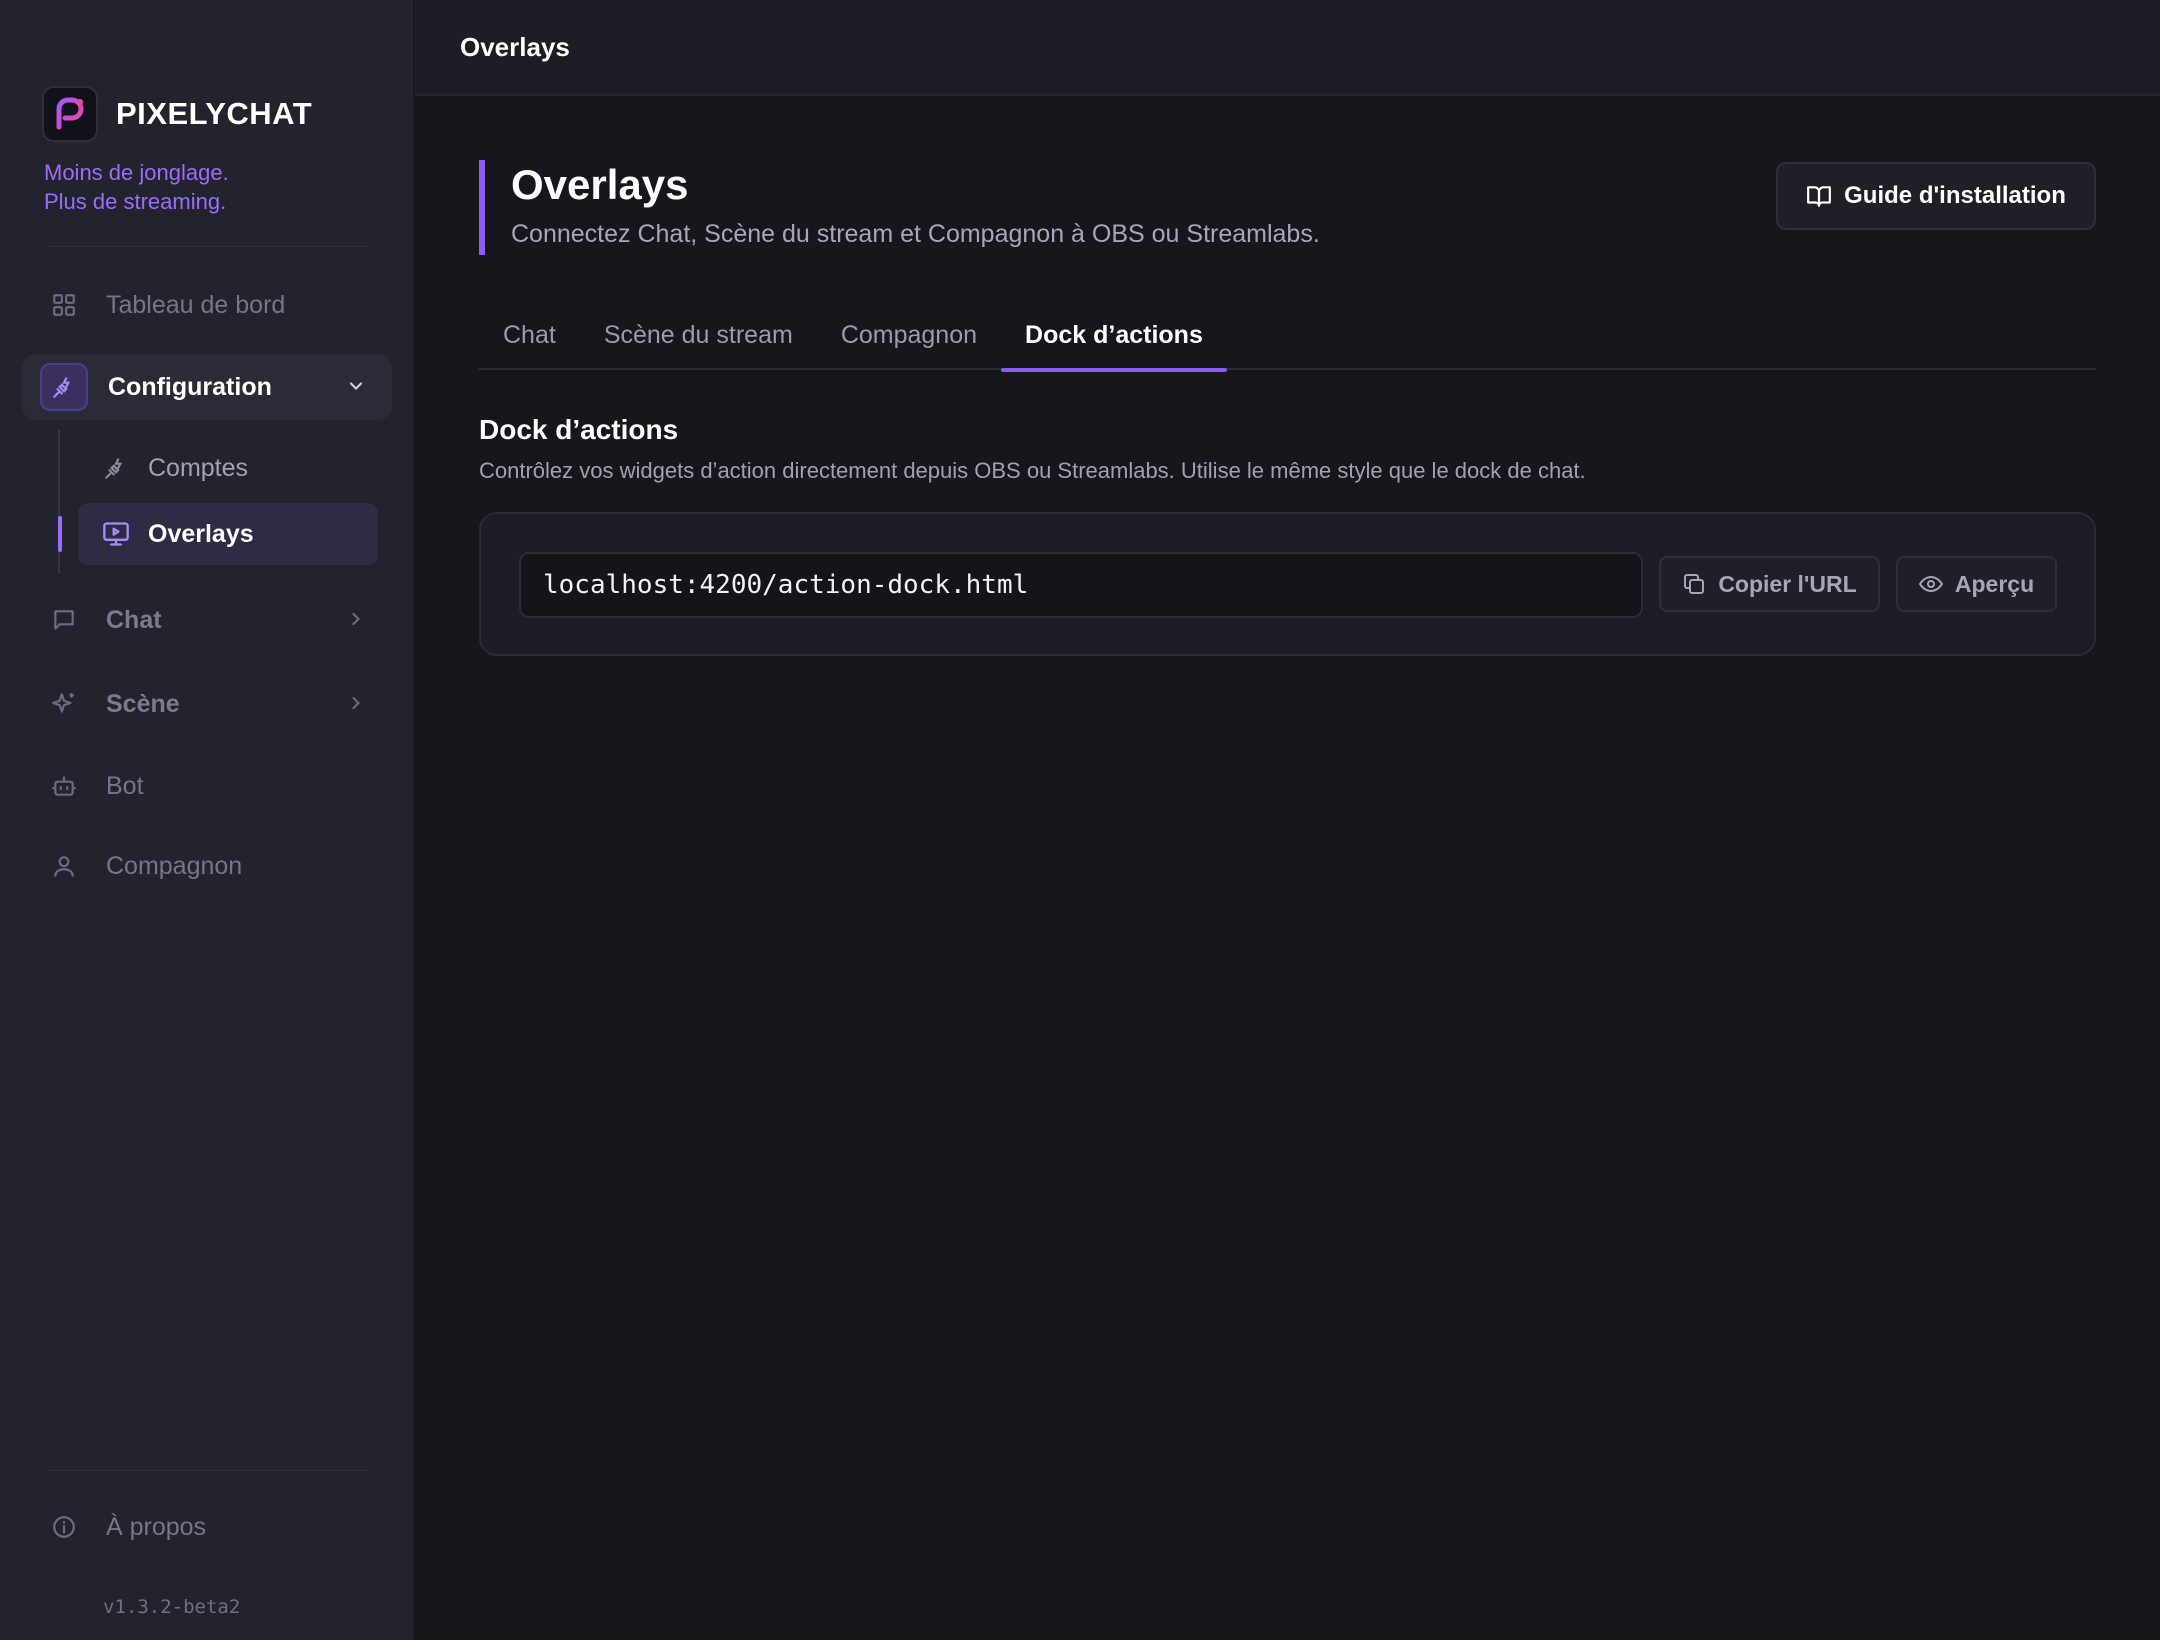 The image size is (2160, 1640). Describe the element at coordinates (356, 386) in the screenshot. I see `chevron-down-icon` at that location.